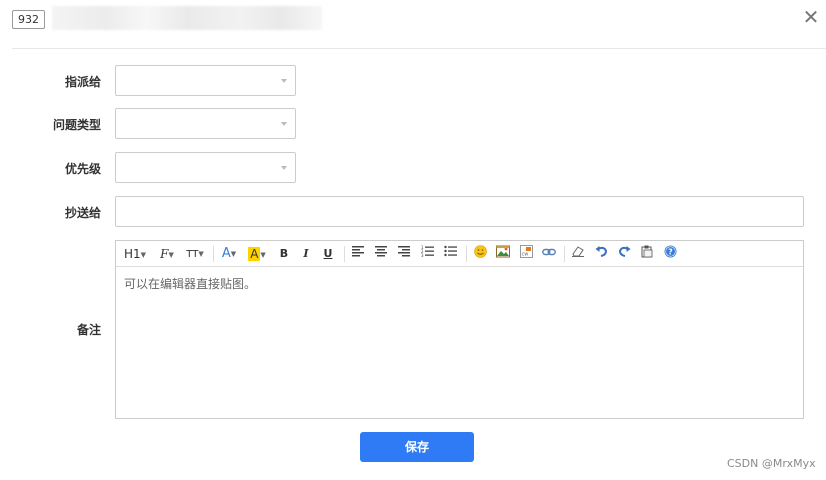 This screenshot has width=826, height=480. What do you see at coordinates (167, 254) in the screenshot?
I see `font-family-button: F▼` at bounding box center [167, 254].